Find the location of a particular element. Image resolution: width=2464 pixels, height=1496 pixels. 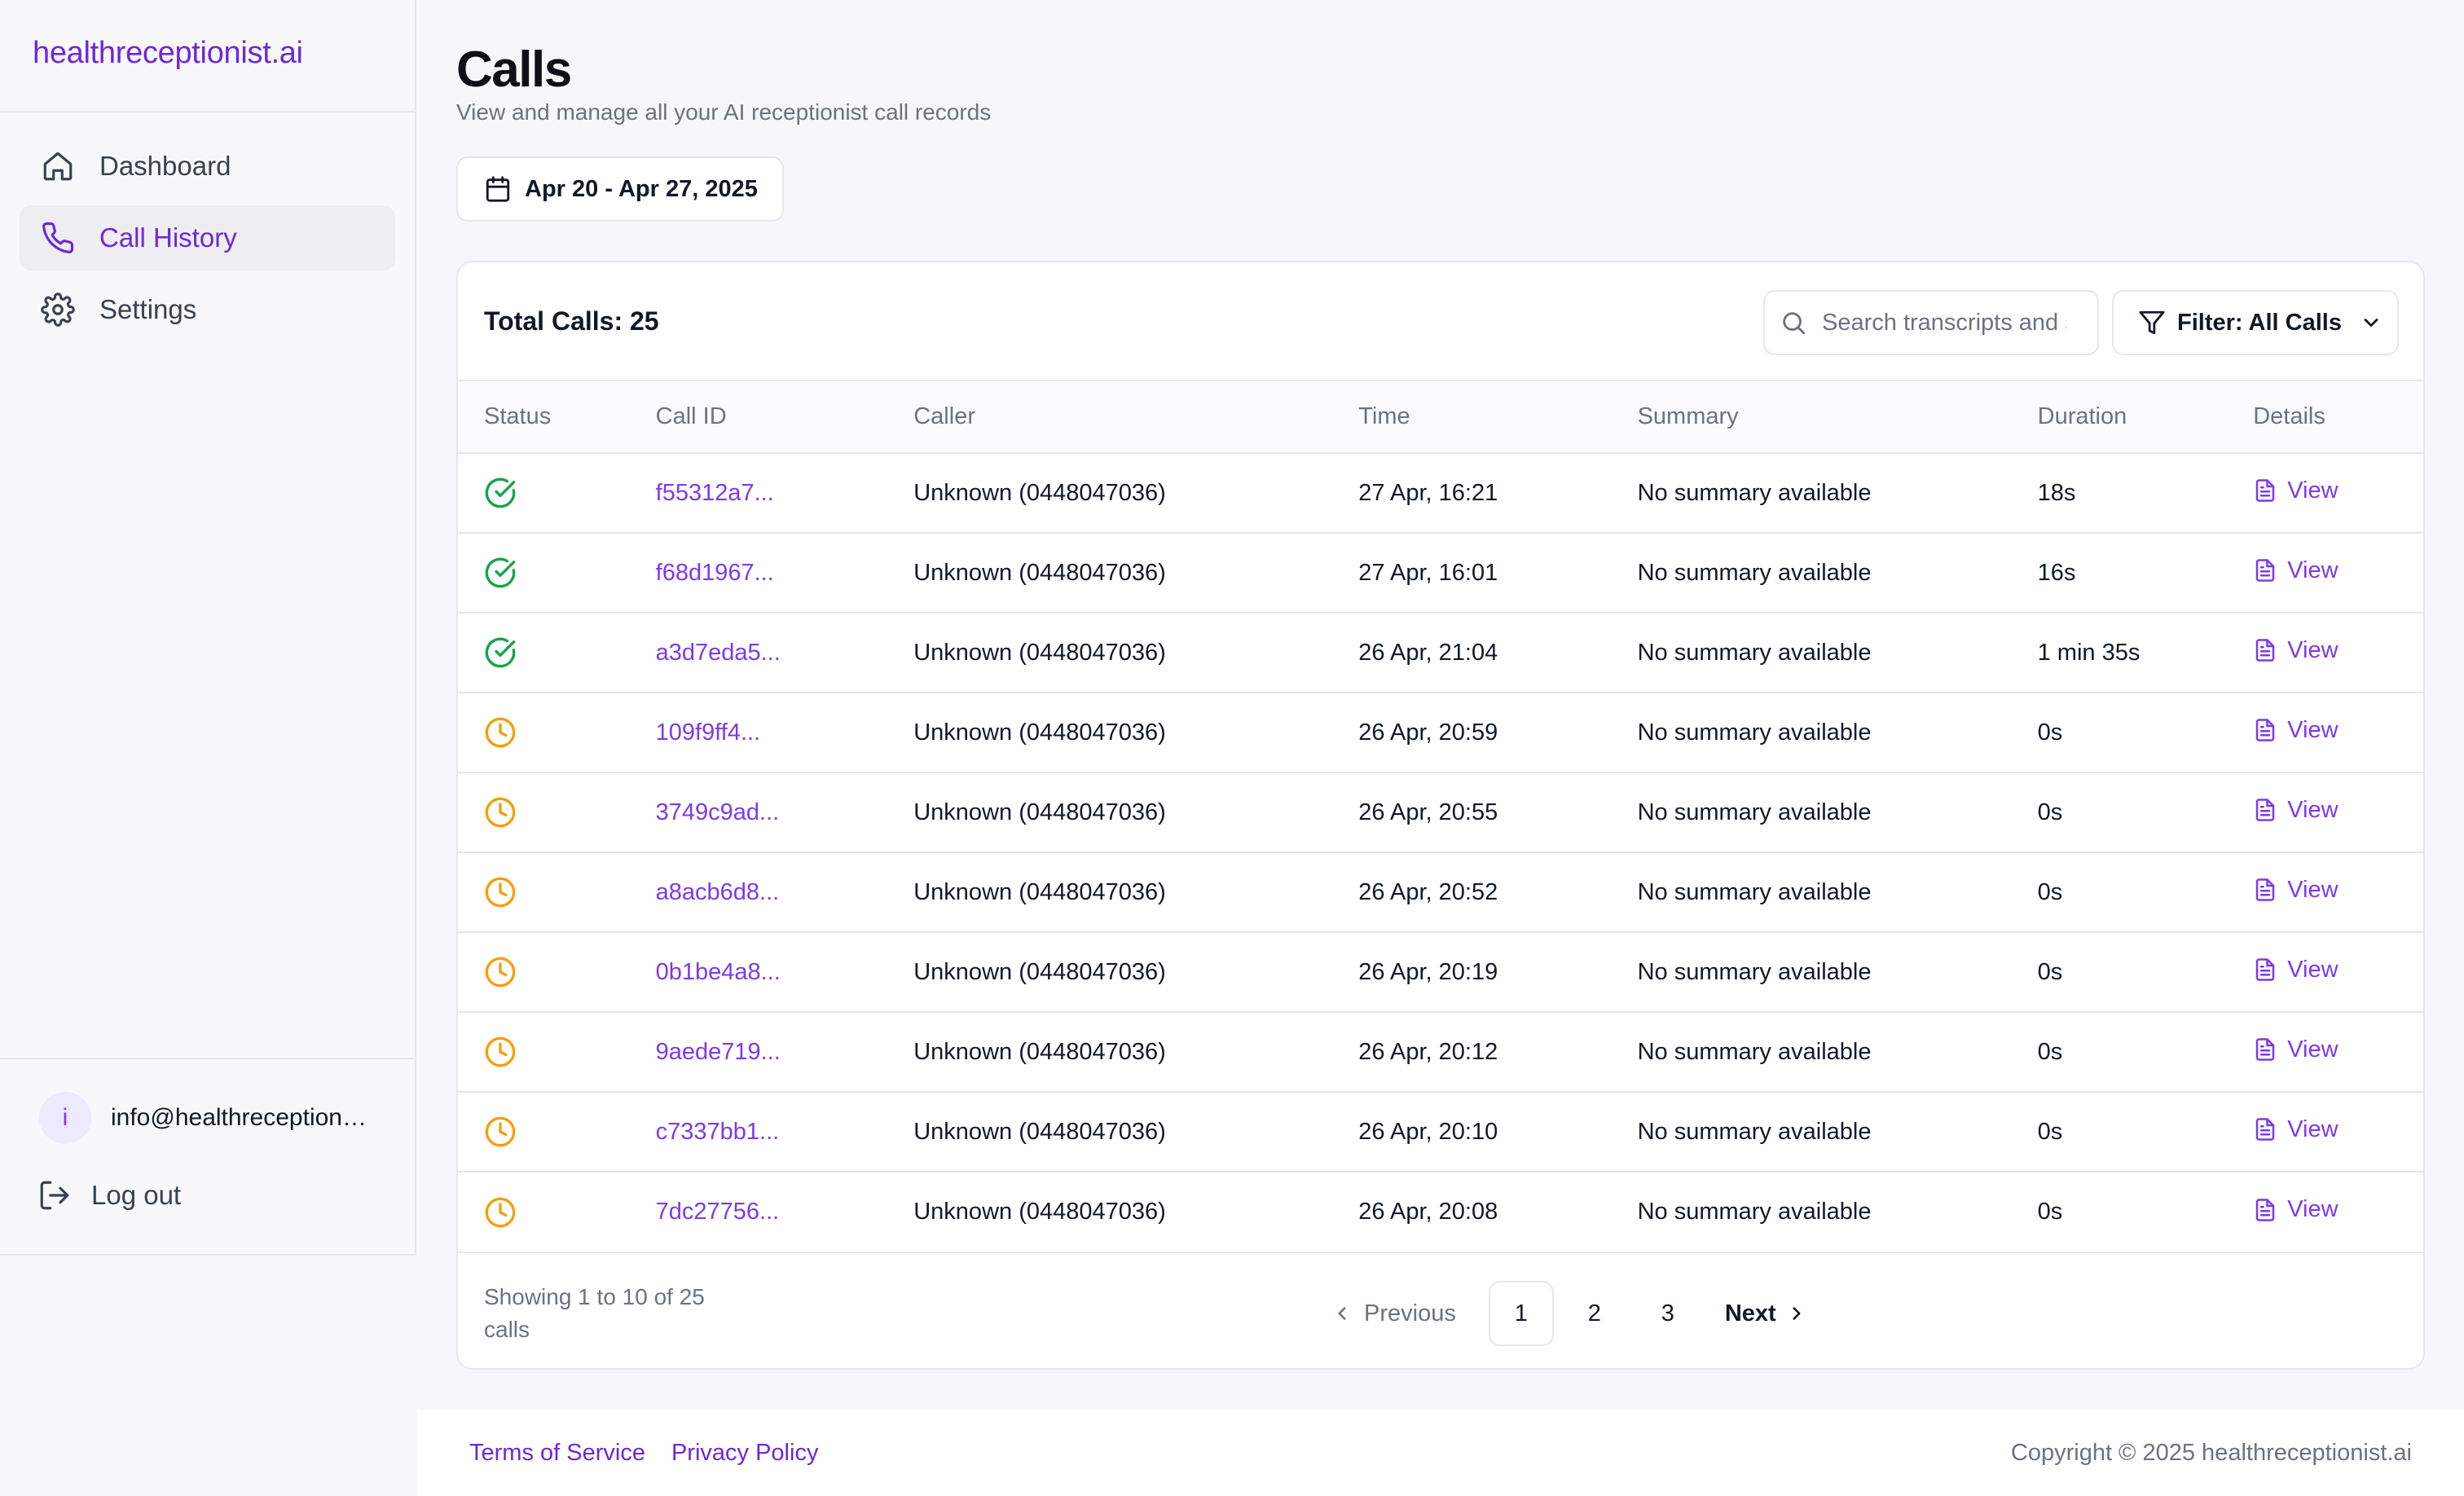

page-button-1: 1 is located at coordinates (1521, 1313).